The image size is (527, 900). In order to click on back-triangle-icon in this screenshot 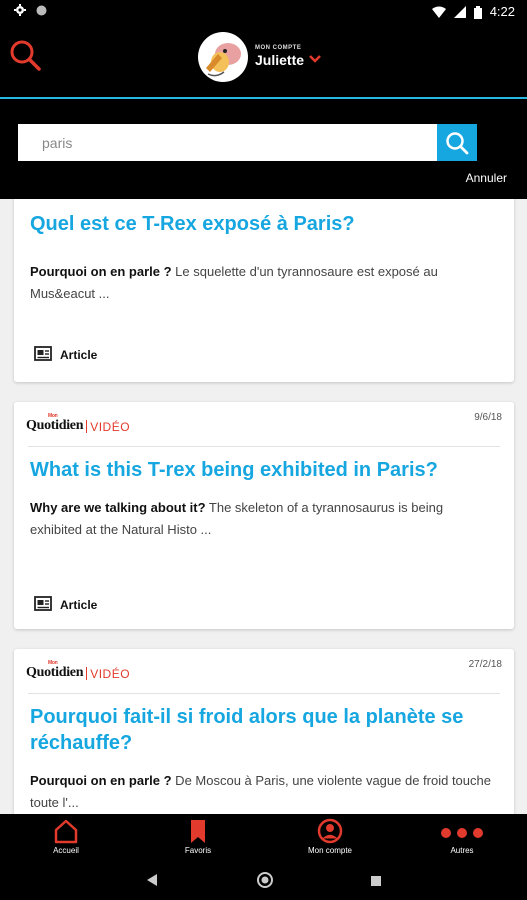, I will do `click(152, 880)`.